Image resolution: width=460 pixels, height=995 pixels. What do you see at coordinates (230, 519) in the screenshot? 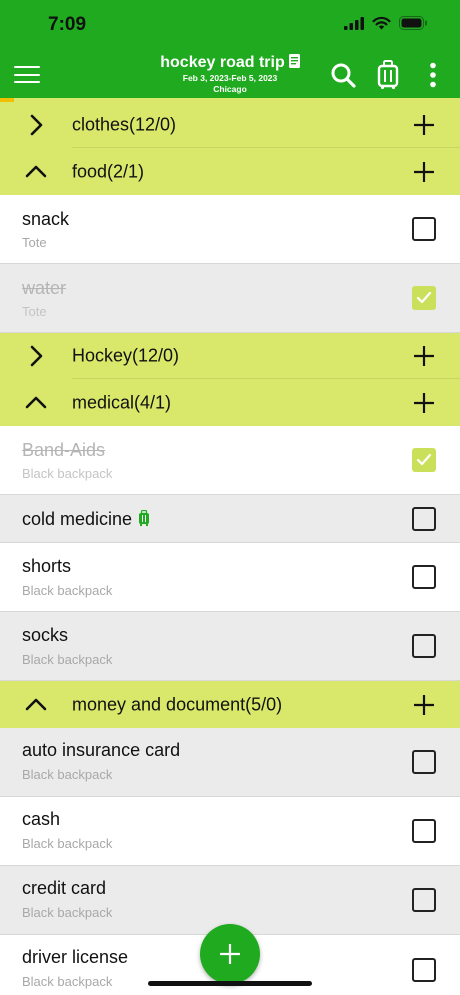
I see `list-item: cold medicine` at bounding box center [230, 519].